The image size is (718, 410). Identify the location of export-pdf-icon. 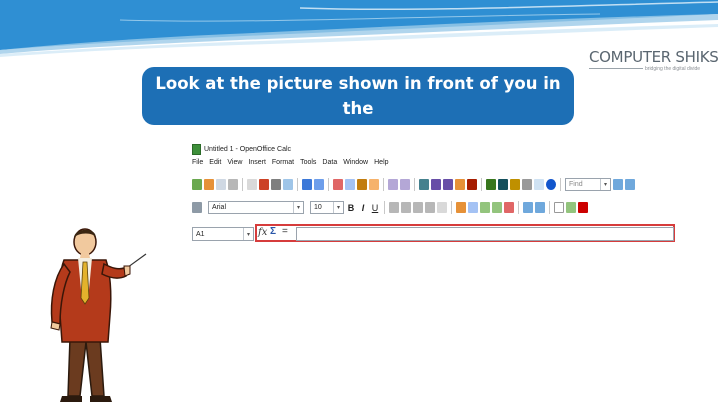
(264, 184).